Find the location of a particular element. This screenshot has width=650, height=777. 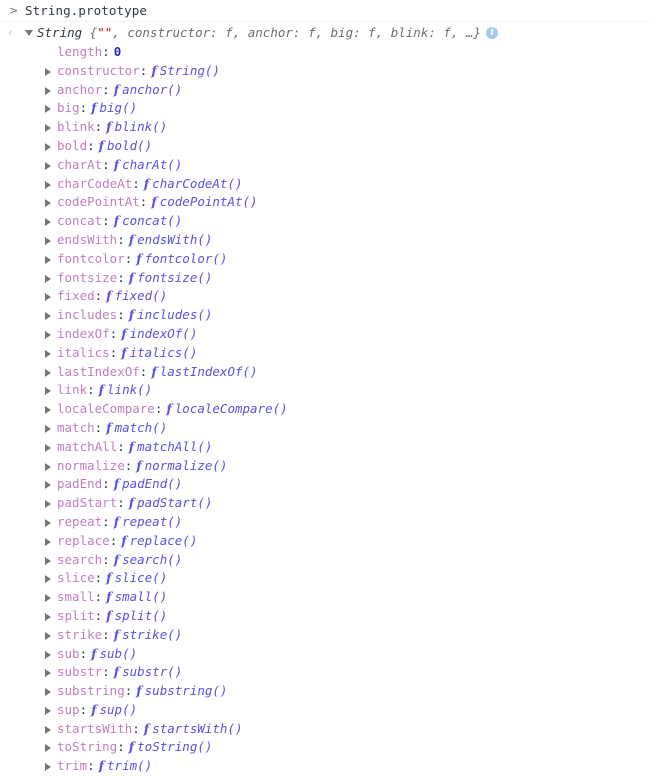

function-signature: padEnd() is located at coordinates (152, 484).